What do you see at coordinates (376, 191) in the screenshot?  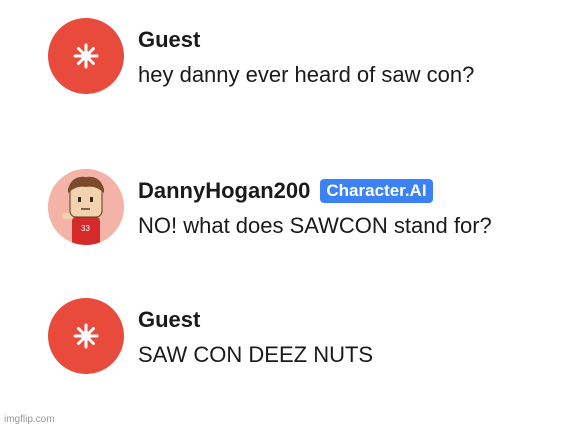 I see `character-ai-badge: Character.AI` at bounding box center [376, 191].